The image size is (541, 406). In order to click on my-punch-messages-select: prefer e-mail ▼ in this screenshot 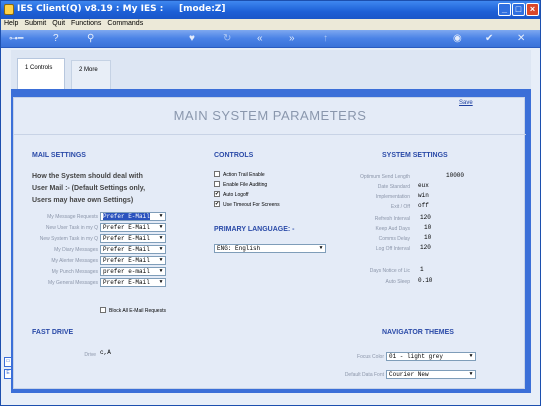, I will do `click(133, 271)`.